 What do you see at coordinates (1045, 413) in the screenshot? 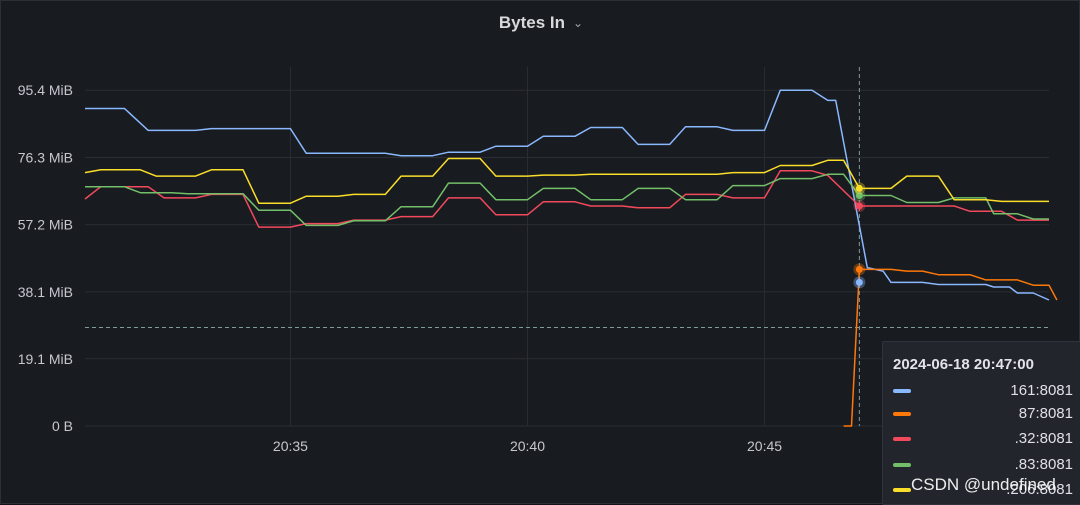
I see `tooltip-series-label: 87:8081` at bounding box center [1045, 413].